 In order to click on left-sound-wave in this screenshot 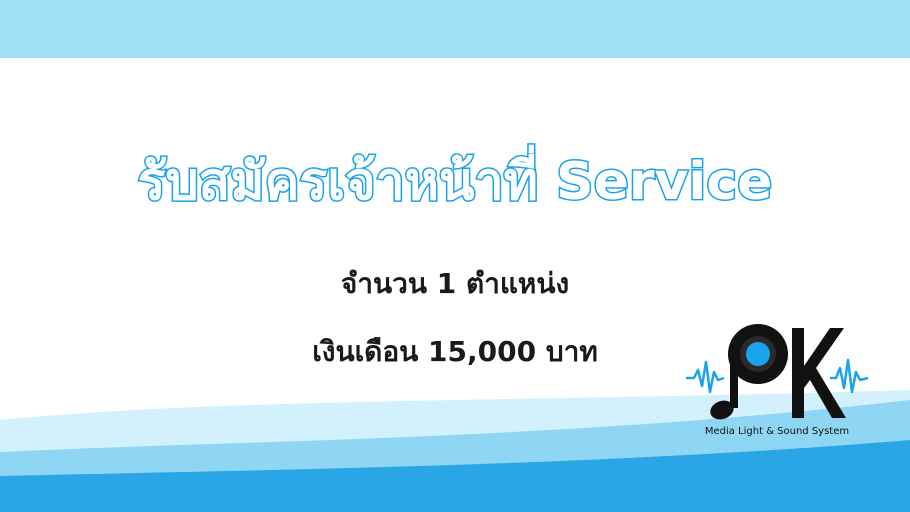, I will do `click(705, 377)`.